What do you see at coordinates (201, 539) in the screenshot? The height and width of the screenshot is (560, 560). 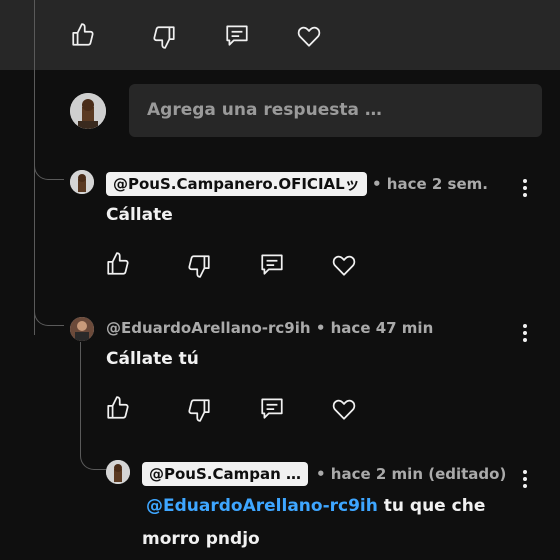 I see `comment-text-line2: morro pndjo` at bounding box center [201, 539].